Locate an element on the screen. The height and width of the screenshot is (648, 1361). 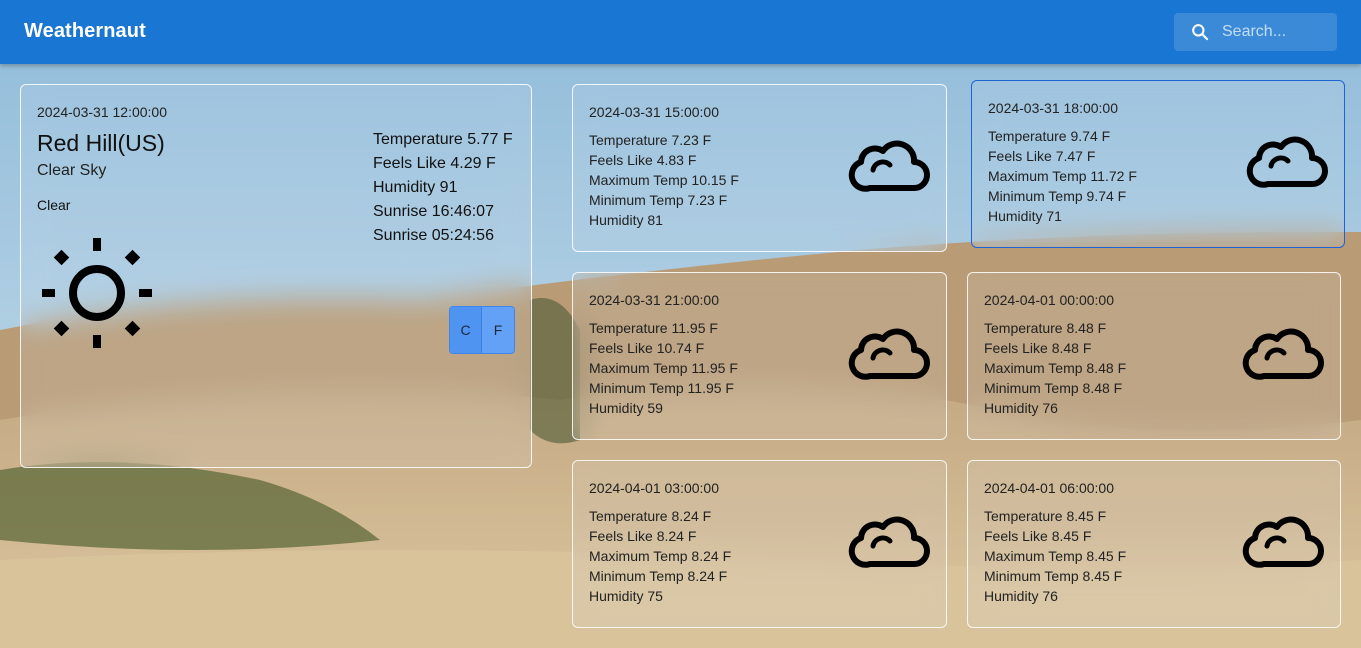
unit-celsius-button: C is located at coordinates (466, 330).